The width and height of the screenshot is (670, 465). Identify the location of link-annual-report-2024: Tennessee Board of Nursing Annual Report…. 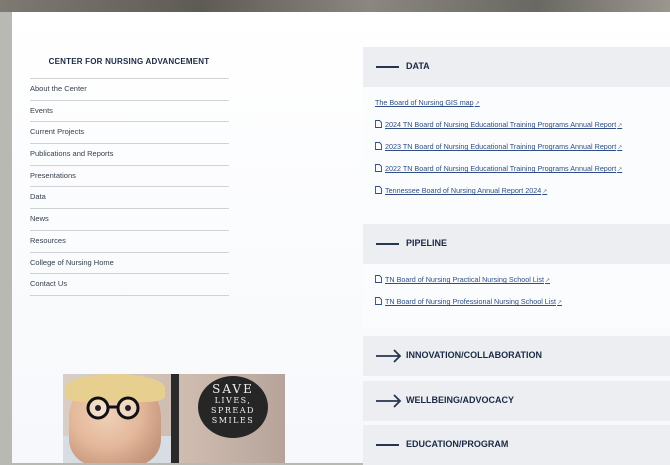
(461, 190).